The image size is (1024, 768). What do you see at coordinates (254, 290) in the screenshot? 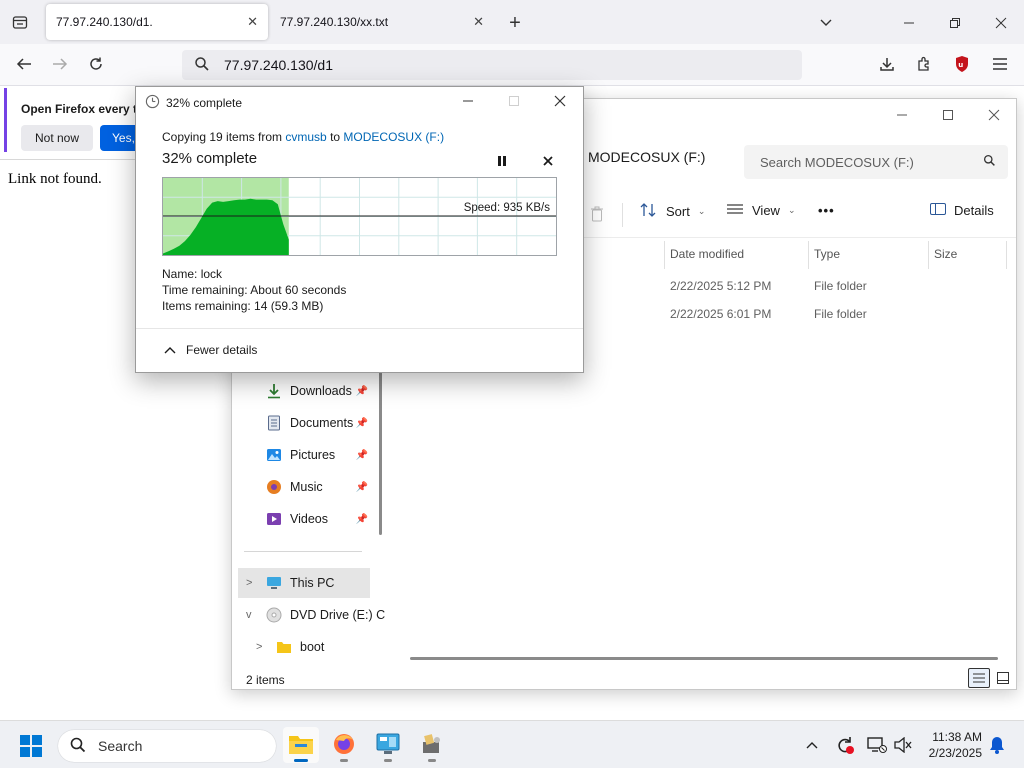
I see `detail-time-remaining: Time remaining: About 60 seconds` at bounding box center [254, 290].